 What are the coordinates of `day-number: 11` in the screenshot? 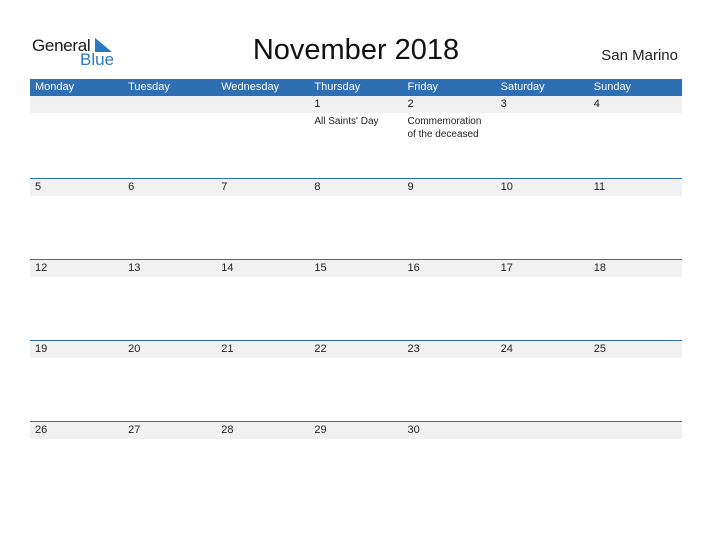 It's located at (635, 187).